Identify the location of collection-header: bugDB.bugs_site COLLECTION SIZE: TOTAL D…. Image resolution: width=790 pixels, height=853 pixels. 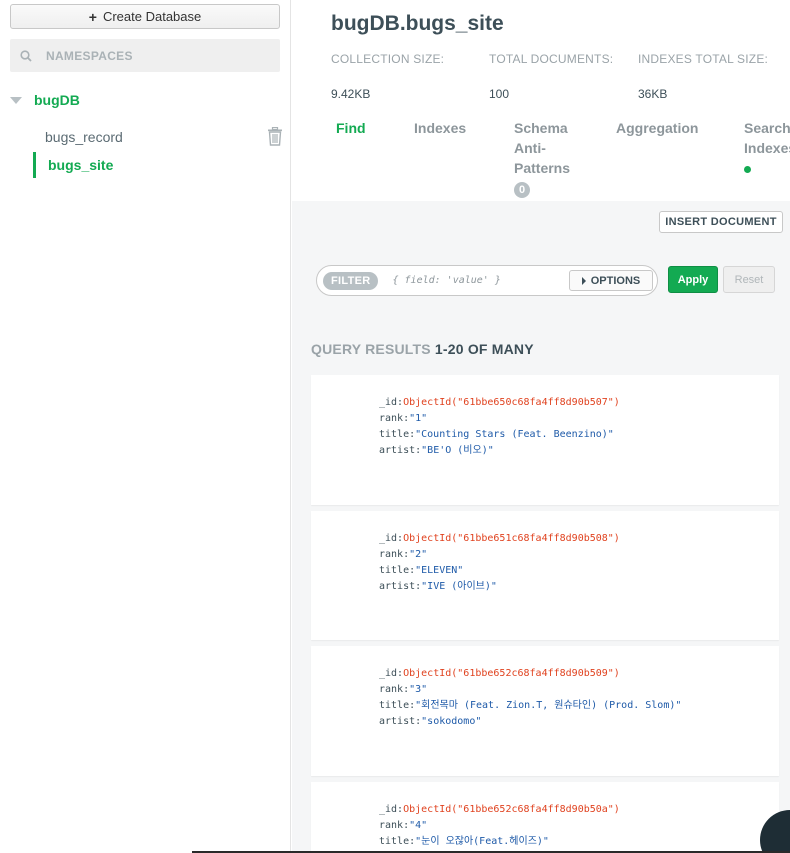
(541, 100).